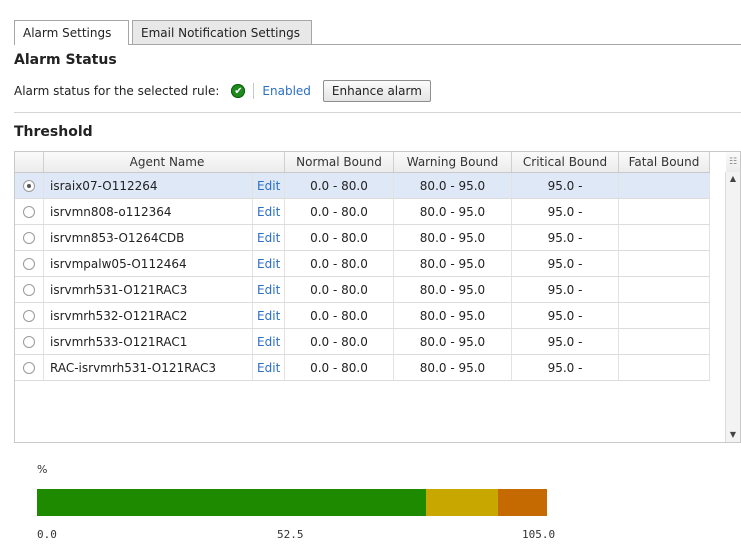  Describe the element at coordinates (231, 502) in the screenshot. I see `range-segment-normal` at that location.